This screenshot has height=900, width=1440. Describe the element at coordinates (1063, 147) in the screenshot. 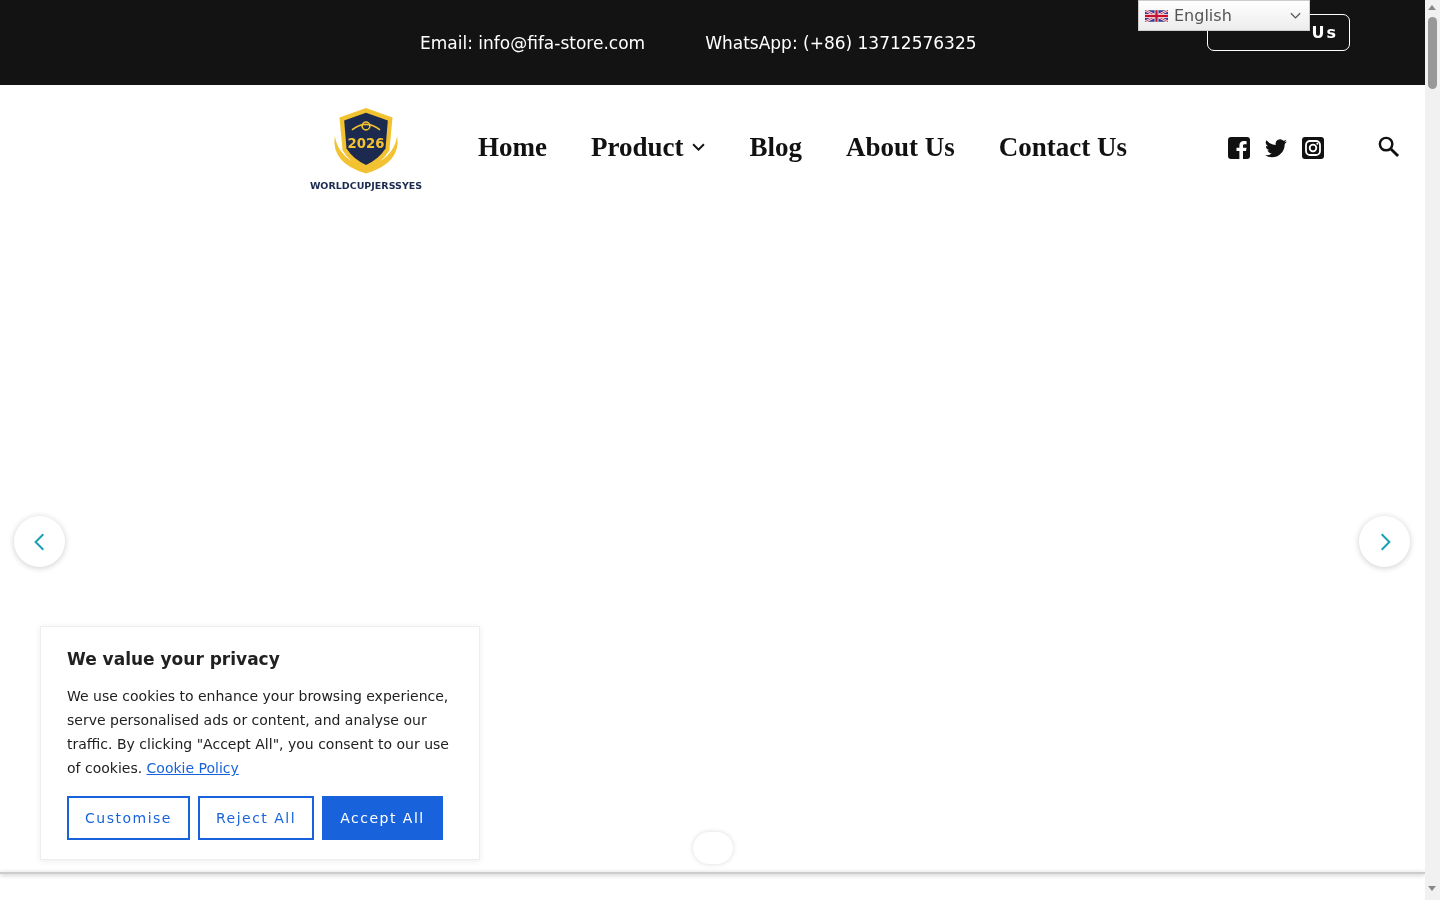

I see `nav-link: Contact Us` at that location.